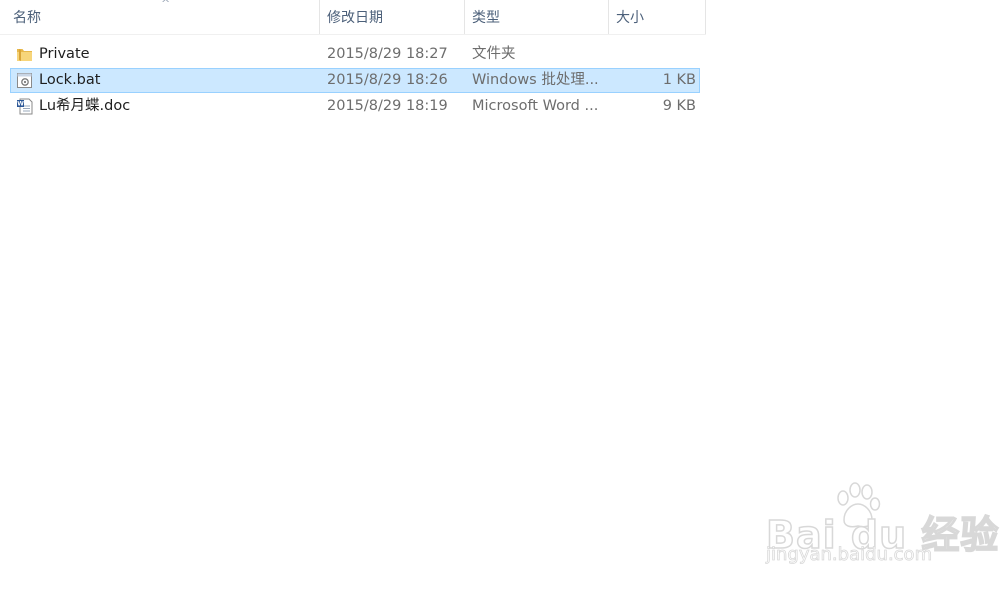 Image resolution: width=1000 pixels, height=591 pixels. Describe the element at coordinates (387, 54) in the screenshot. I see `file-date: 2015/8/29 18:27` at that location.